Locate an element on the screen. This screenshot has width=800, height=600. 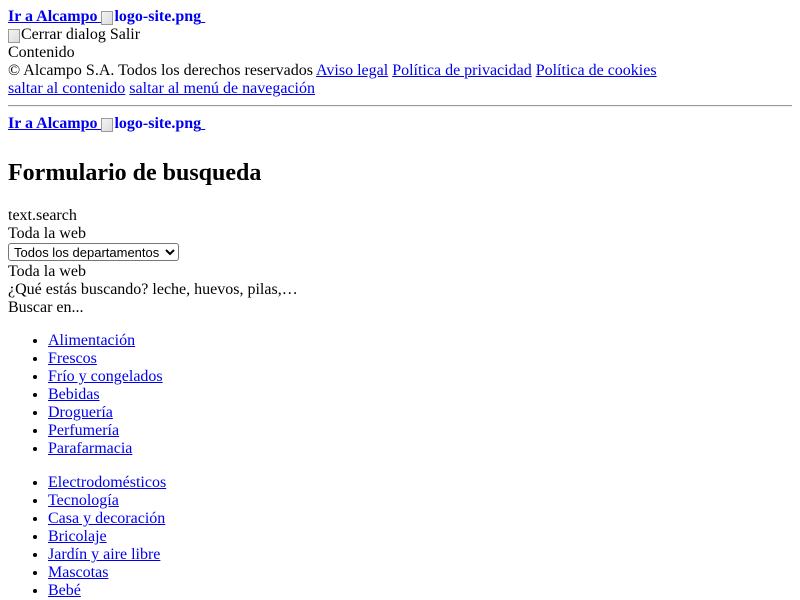
category-link-electrodomesticos: Electrodomésticos is located at coordinates (107, 482).